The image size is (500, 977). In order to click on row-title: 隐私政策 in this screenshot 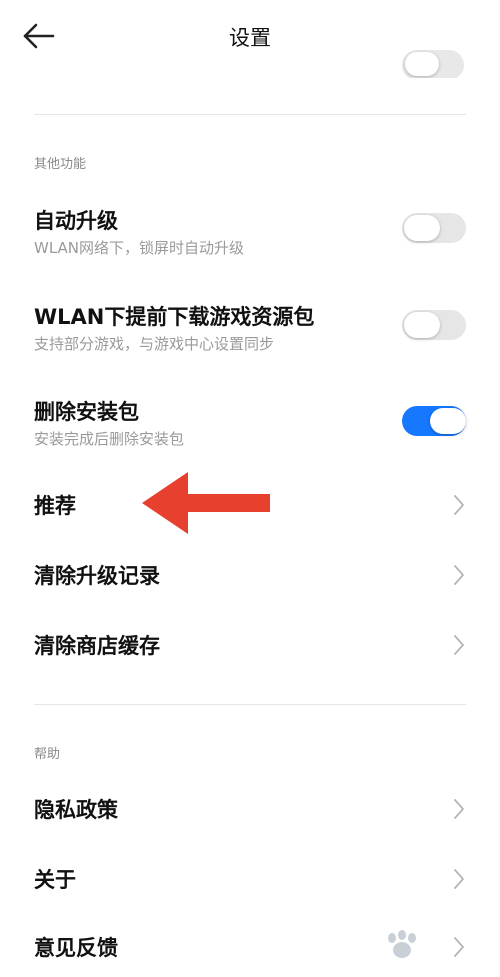, I will do `click(76, 810)`.